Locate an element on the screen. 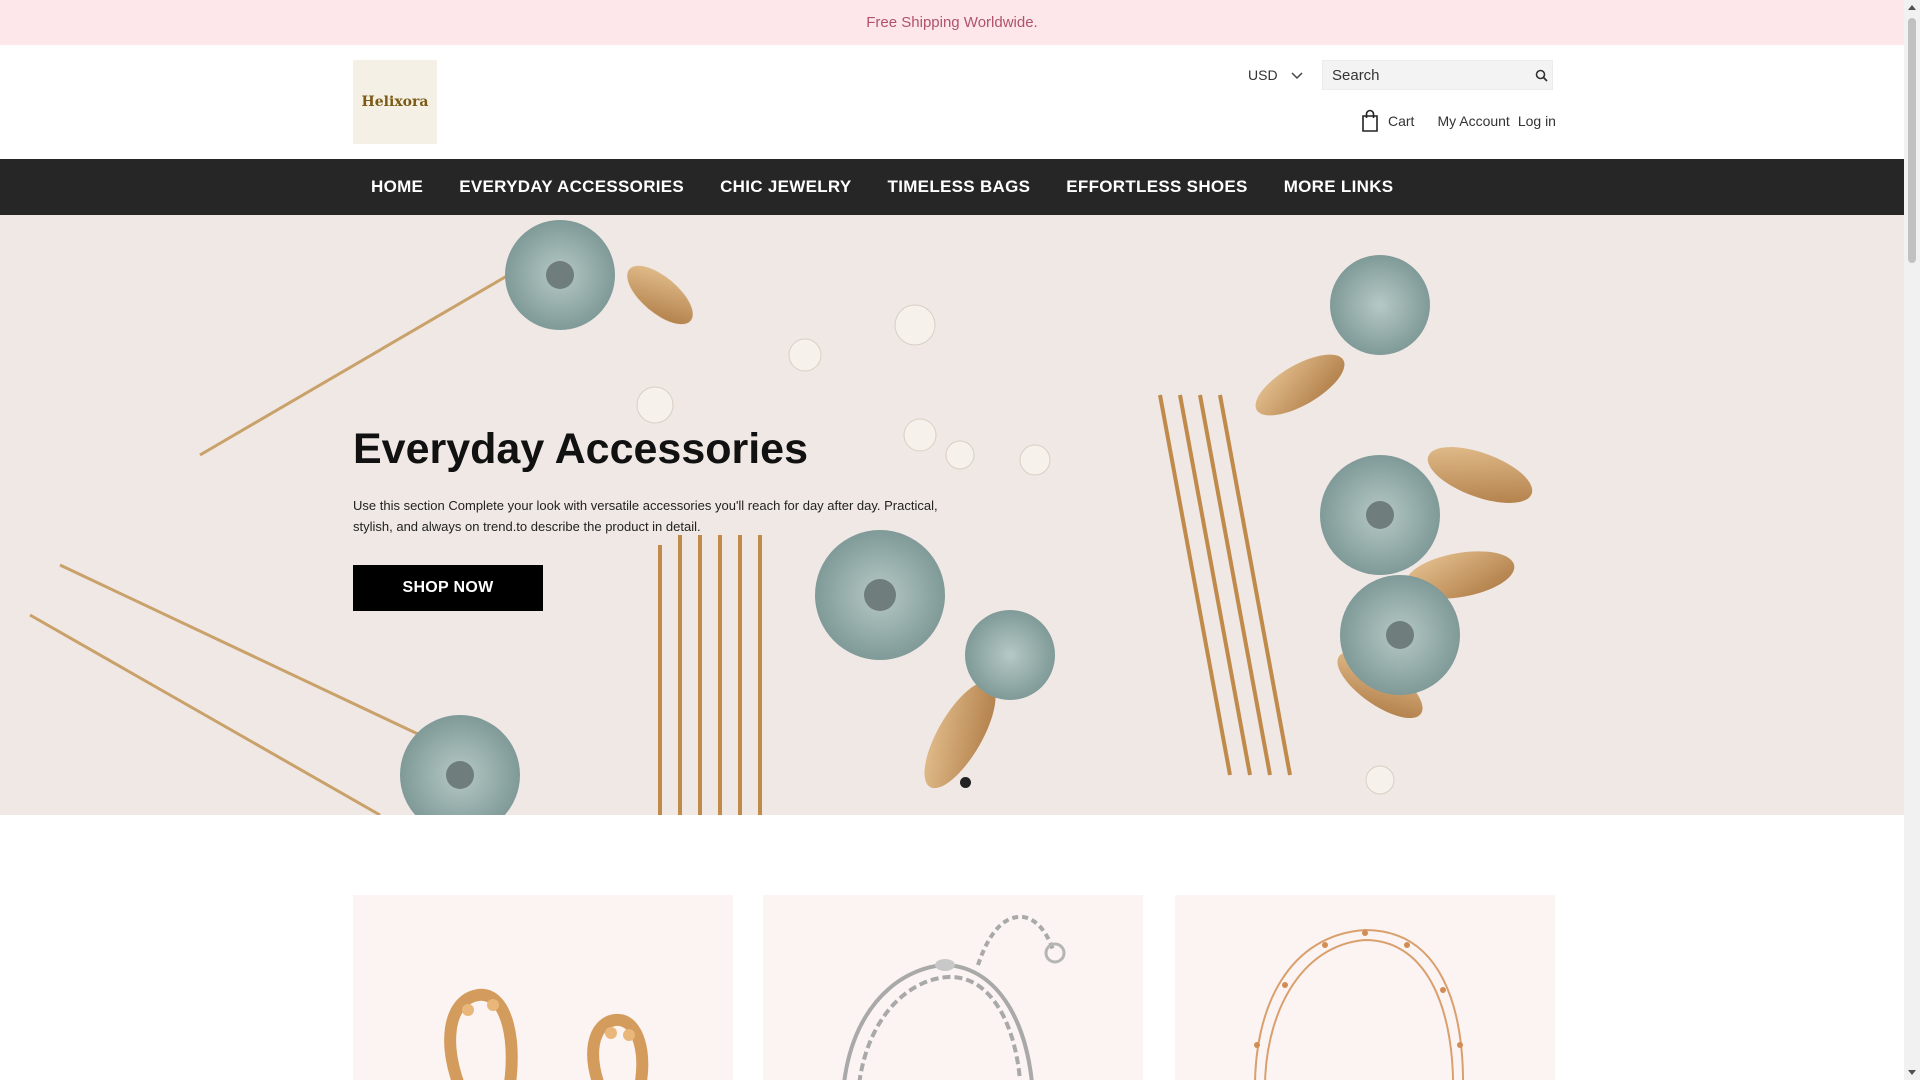  nav-item-timeless-bags: TIMELESS BAGS is located at coordinates (959, 187).